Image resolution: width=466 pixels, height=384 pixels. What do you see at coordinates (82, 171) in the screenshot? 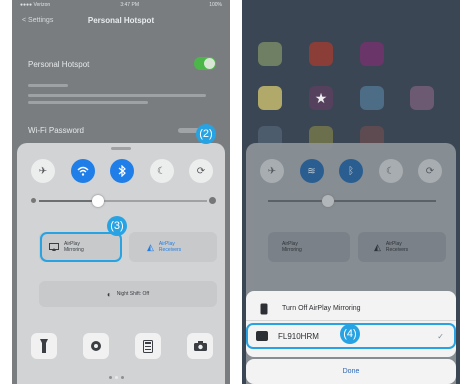
I see `wifi-icon` at bounding box center [82, 171].